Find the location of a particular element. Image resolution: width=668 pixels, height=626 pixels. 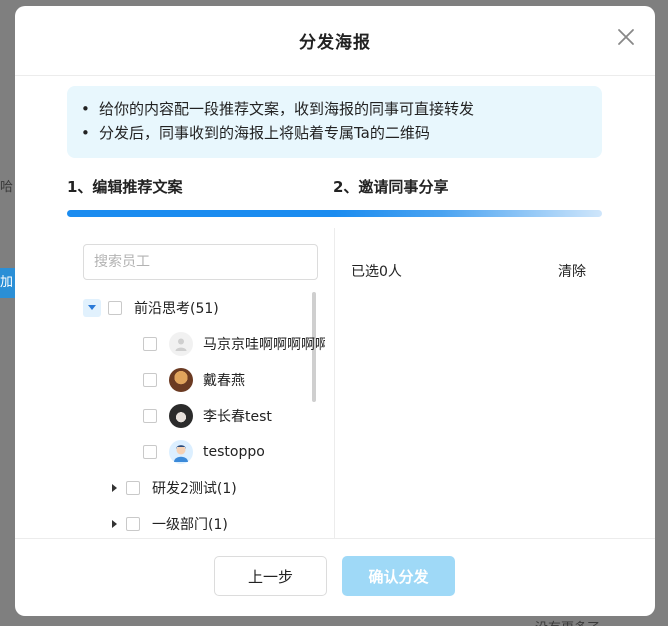

dept-label: 前沿思考(51) is located at coordinates (176, 309).